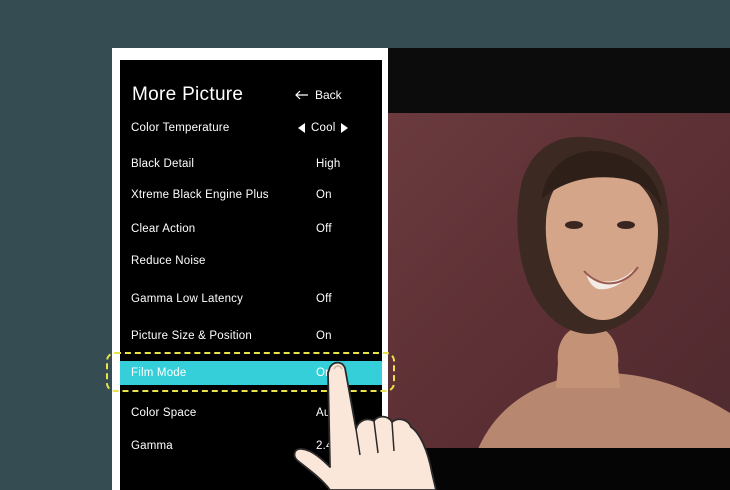 The height and width of the screenshot is (490, 730). Describe the element at coordinates (345, 128) in the screenshot. I see `arrow-right-icon` at that location.